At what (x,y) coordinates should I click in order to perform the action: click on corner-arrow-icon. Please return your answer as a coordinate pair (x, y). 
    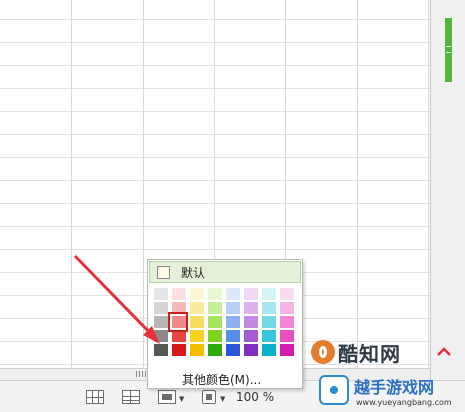
    Looking at the image, I should click on (444, 351).